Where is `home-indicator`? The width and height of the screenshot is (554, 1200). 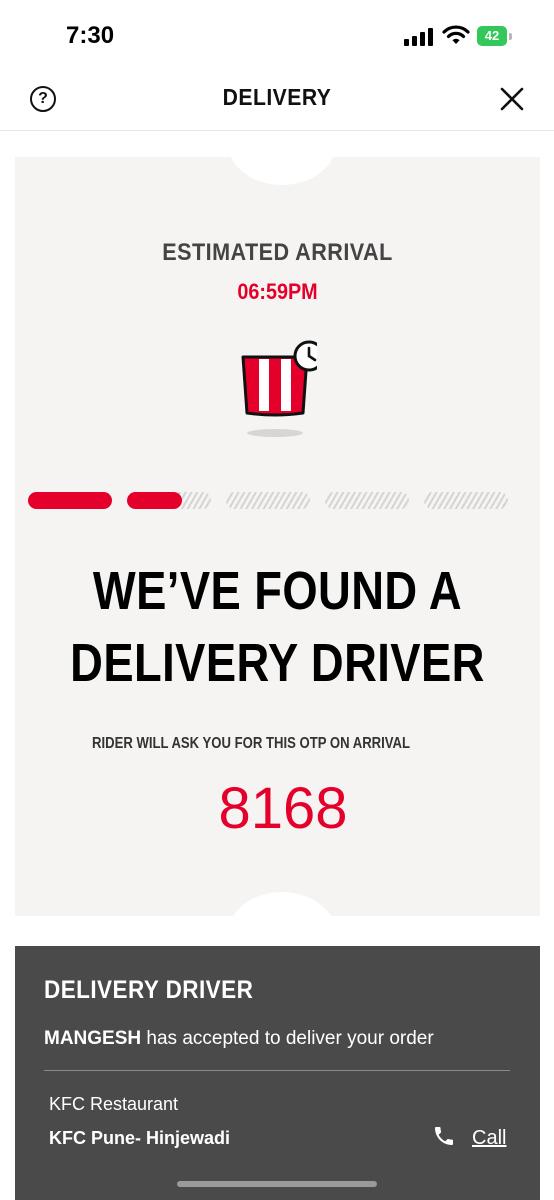
home-indicator is located at coordinates (277, 1184).